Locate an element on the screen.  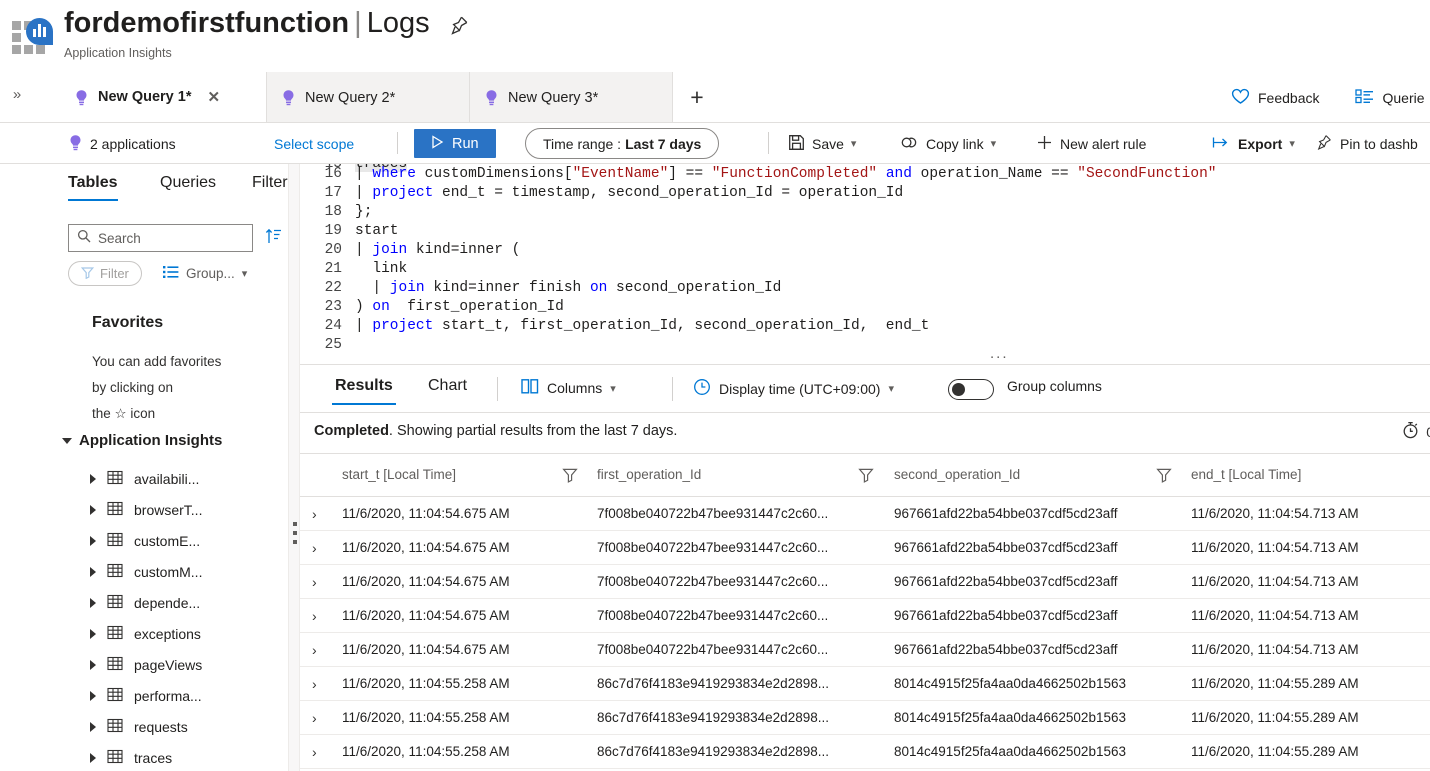
select-scope-link: Select scope is located at coordinates (314, 143).